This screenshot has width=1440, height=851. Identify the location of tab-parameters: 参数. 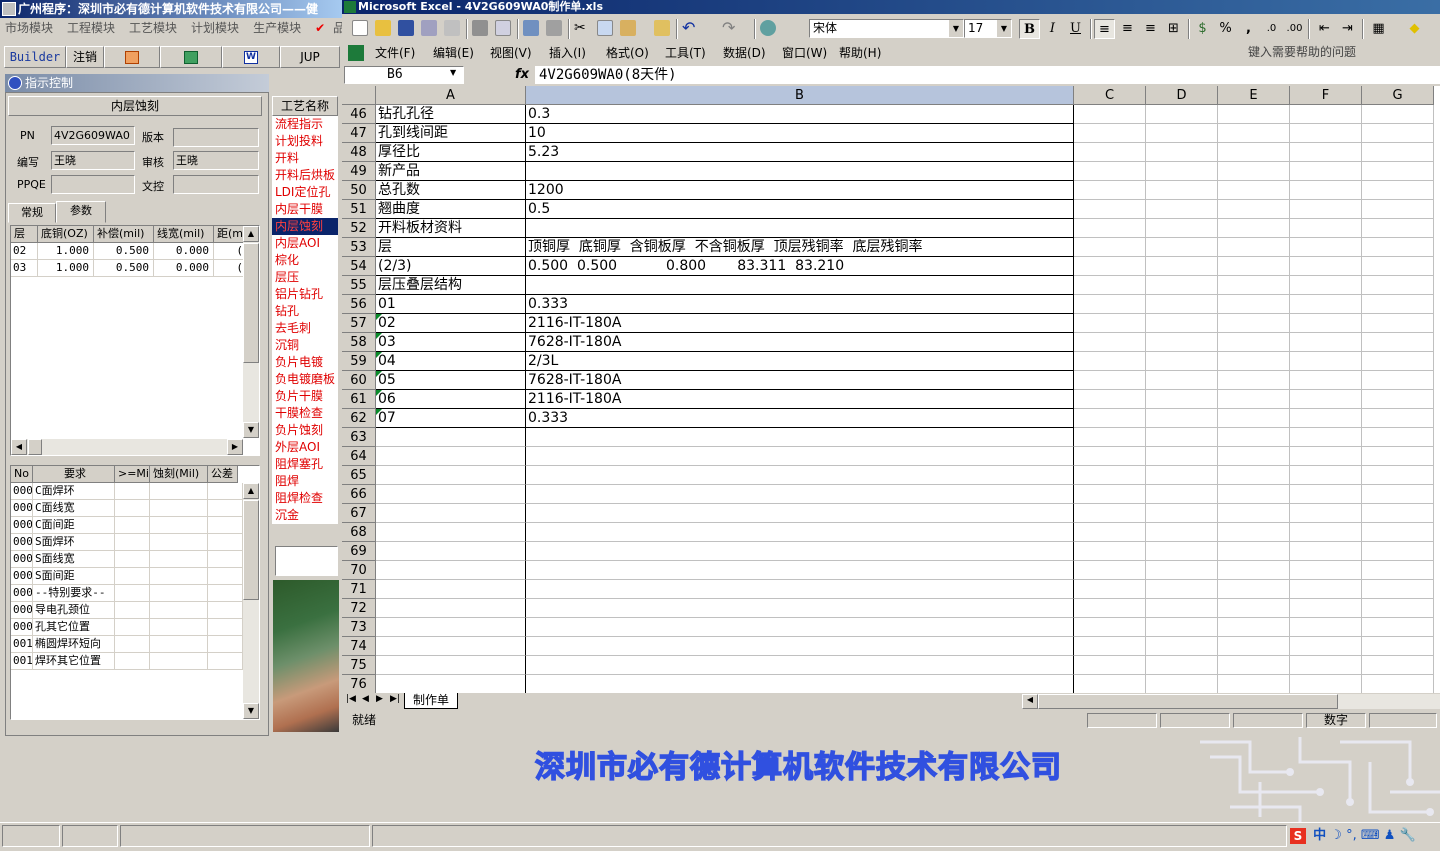
(81, 212).